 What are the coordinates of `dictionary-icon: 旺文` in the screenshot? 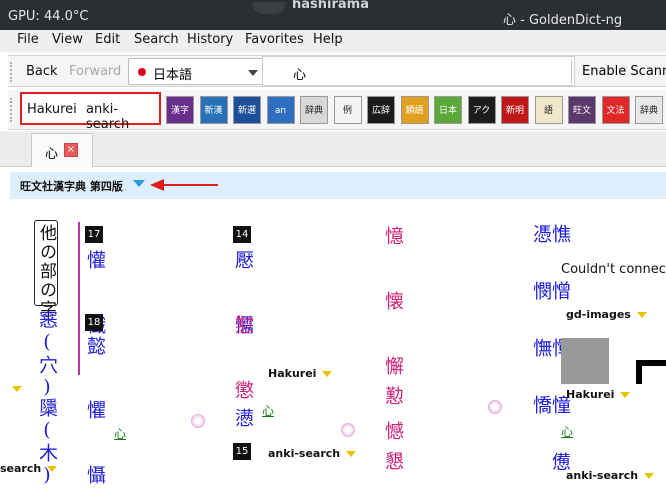 It's located at (582, 110).